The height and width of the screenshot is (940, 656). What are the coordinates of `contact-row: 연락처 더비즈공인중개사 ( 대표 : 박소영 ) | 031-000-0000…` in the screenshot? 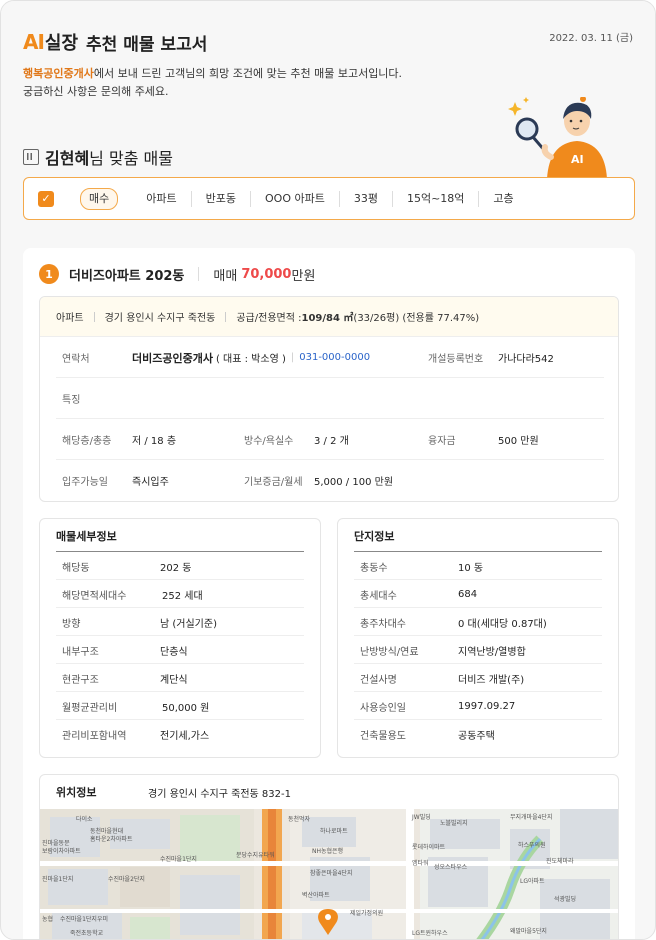 It's located at (330, 357).